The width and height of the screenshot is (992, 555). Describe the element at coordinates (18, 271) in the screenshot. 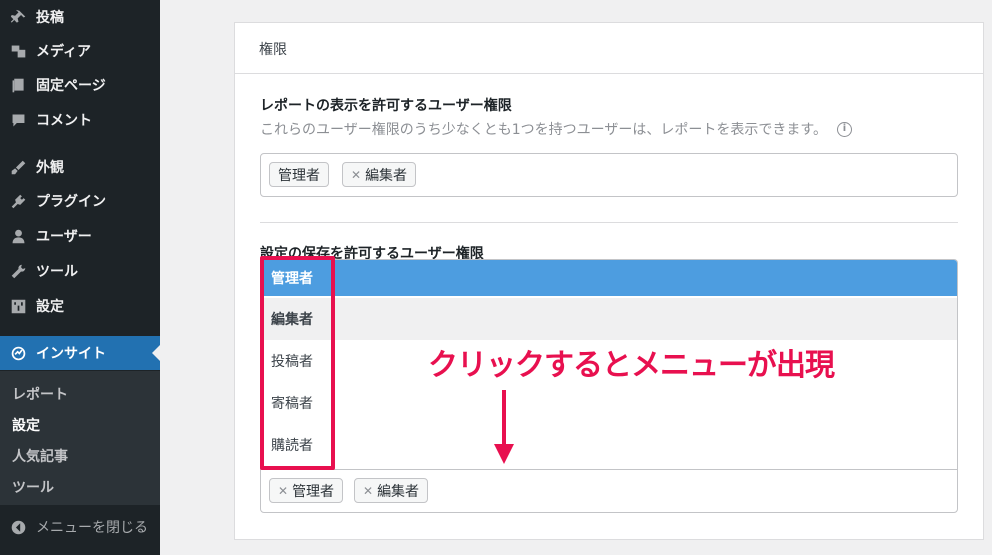

I see `wrench-icon` at that location.